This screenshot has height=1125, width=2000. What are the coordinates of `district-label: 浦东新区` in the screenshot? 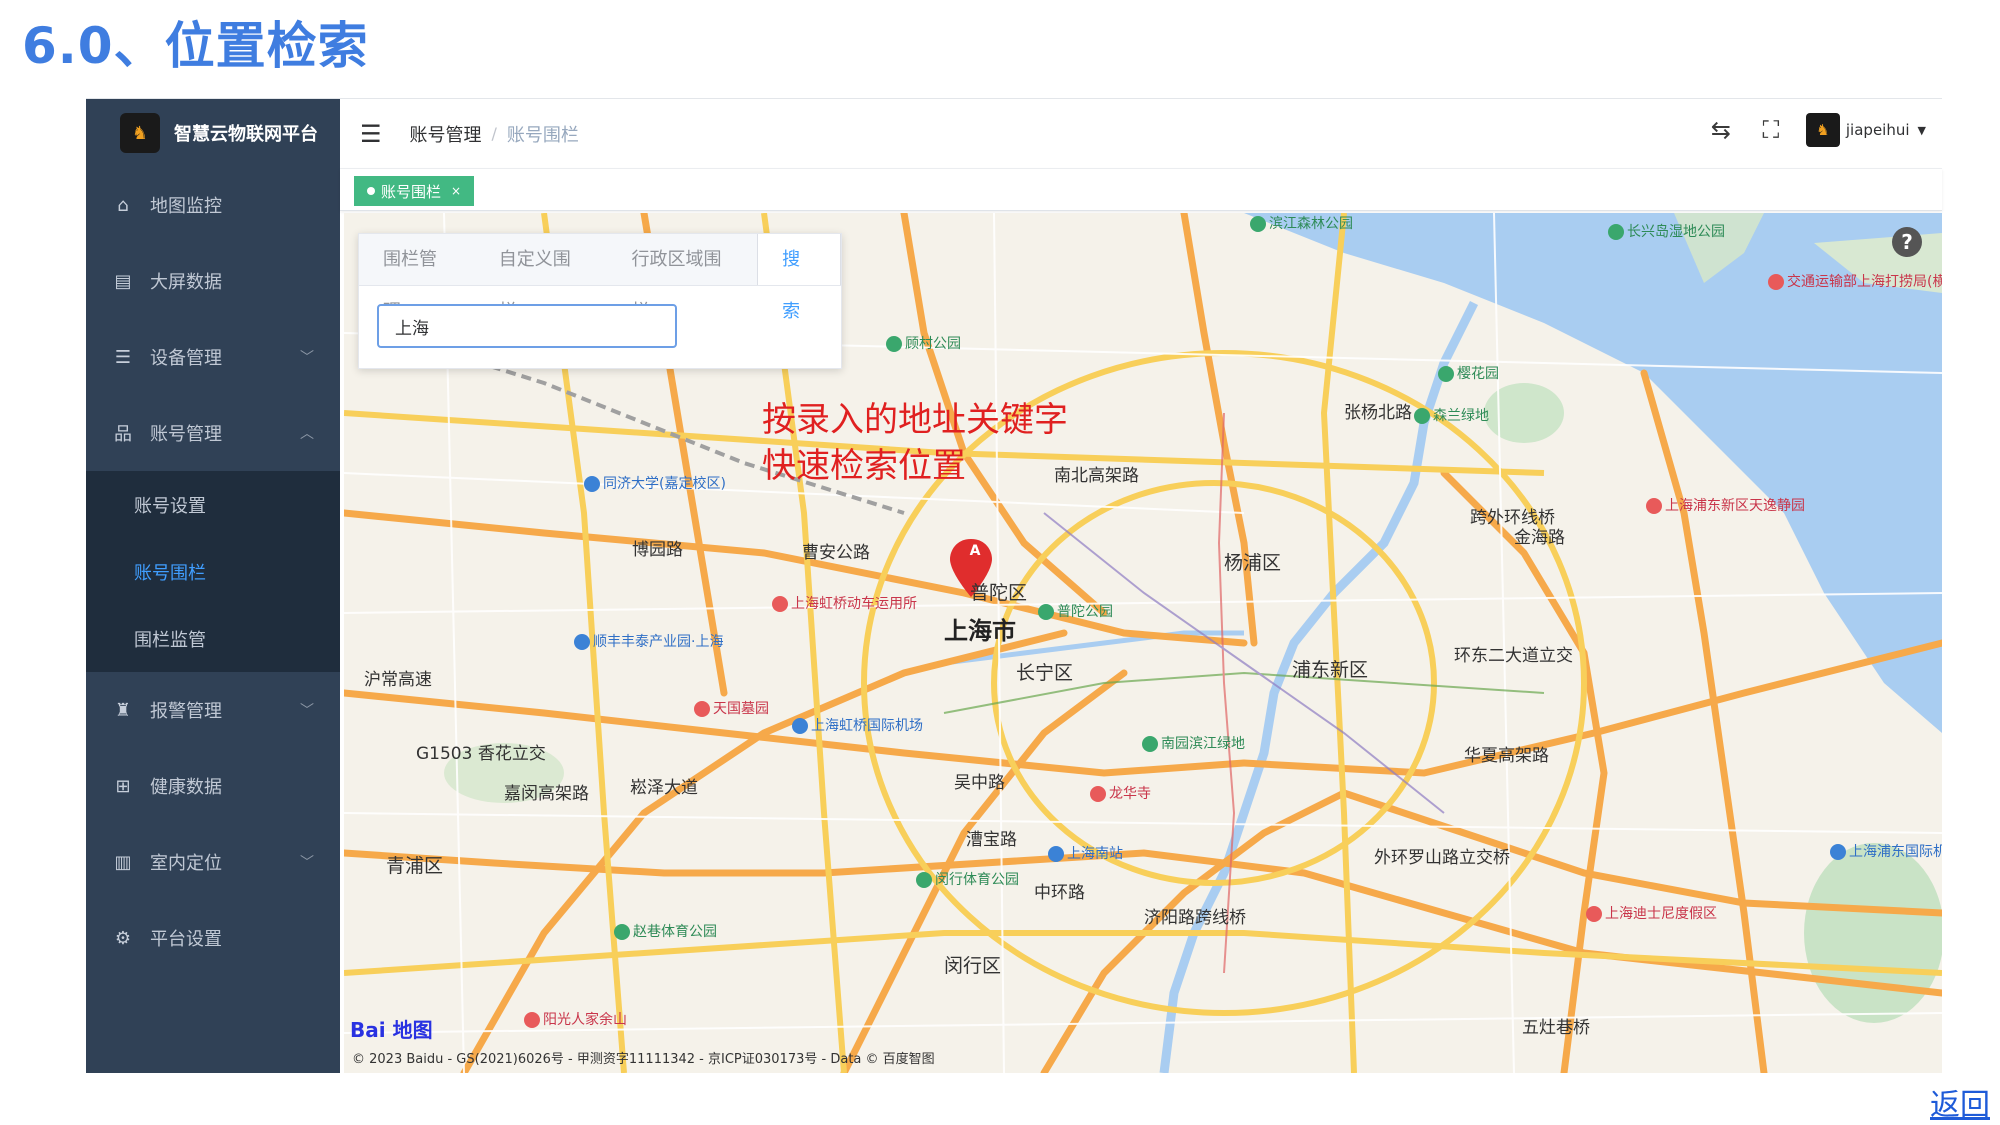 It's located at (1330, 670).